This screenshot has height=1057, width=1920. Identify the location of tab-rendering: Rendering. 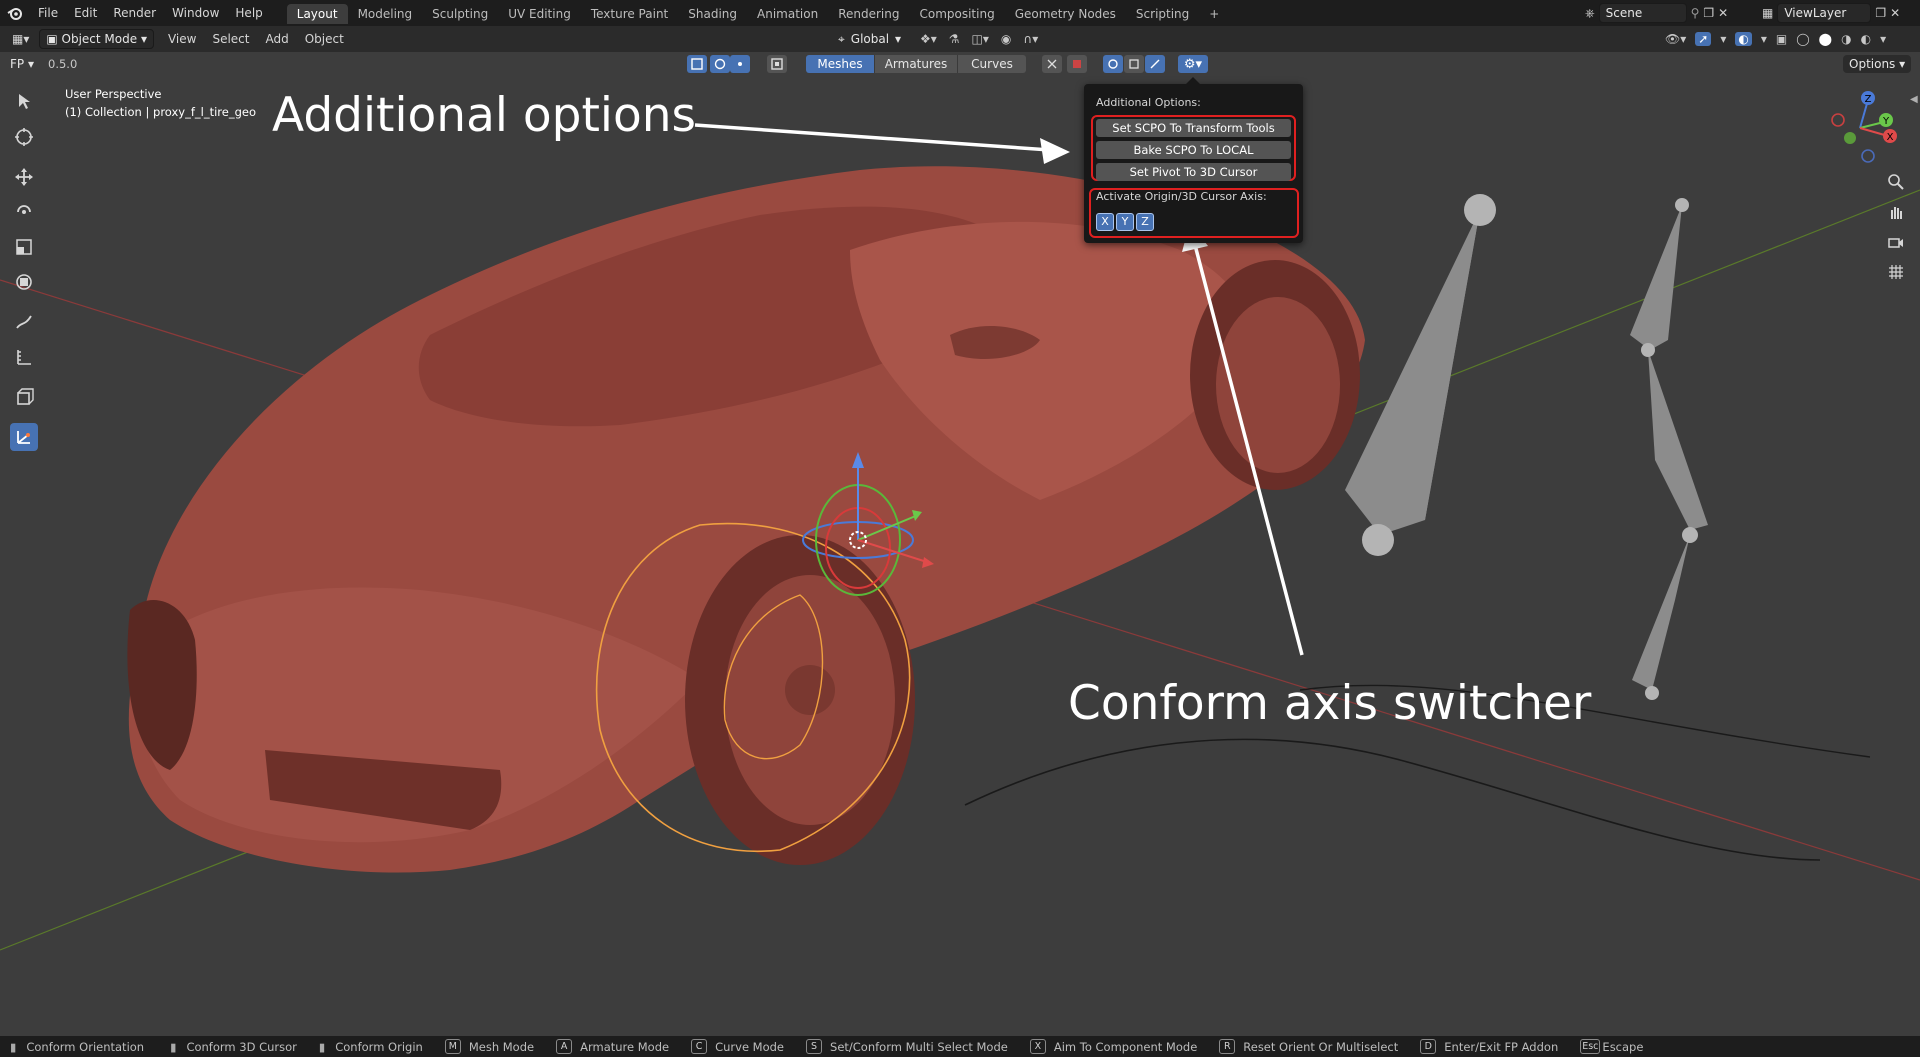
(868, 14).